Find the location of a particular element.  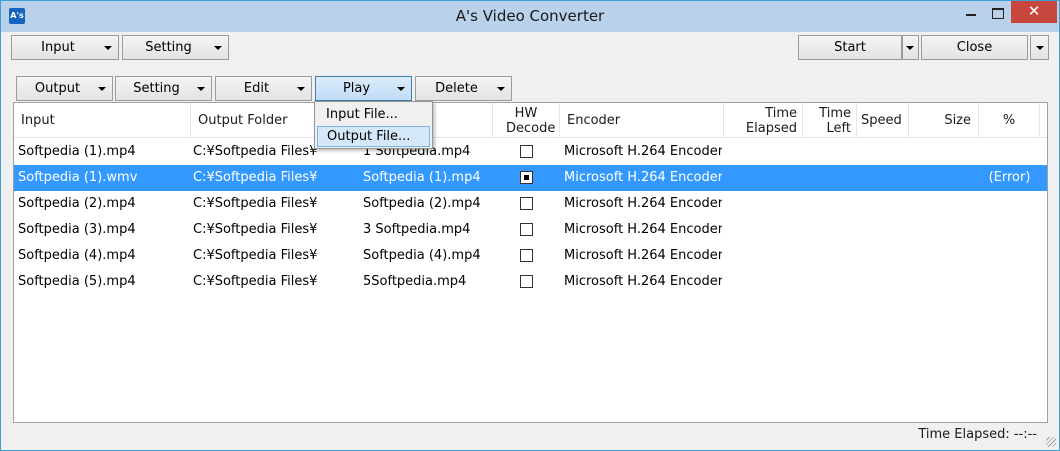

input-button-label: Input is located at coordinates (58, 47).